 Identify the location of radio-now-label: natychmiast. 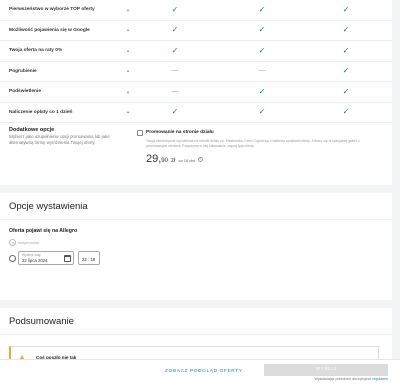
(29, 242).